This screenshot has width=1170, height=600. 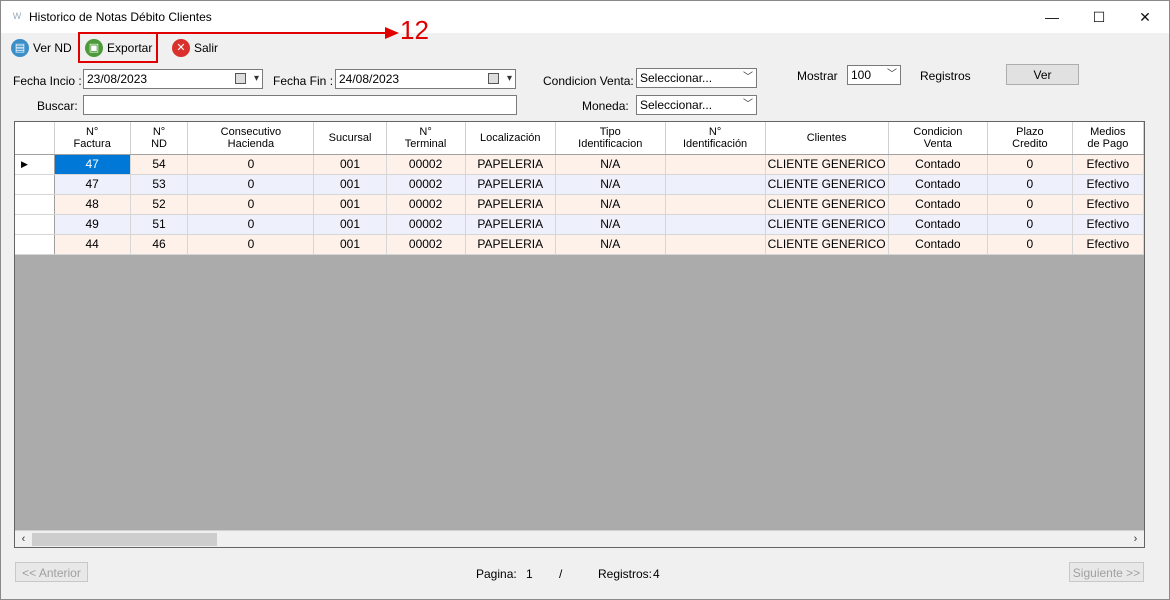 I want to click on column-header: Medios de Pago, so click(x=1108, y=138).